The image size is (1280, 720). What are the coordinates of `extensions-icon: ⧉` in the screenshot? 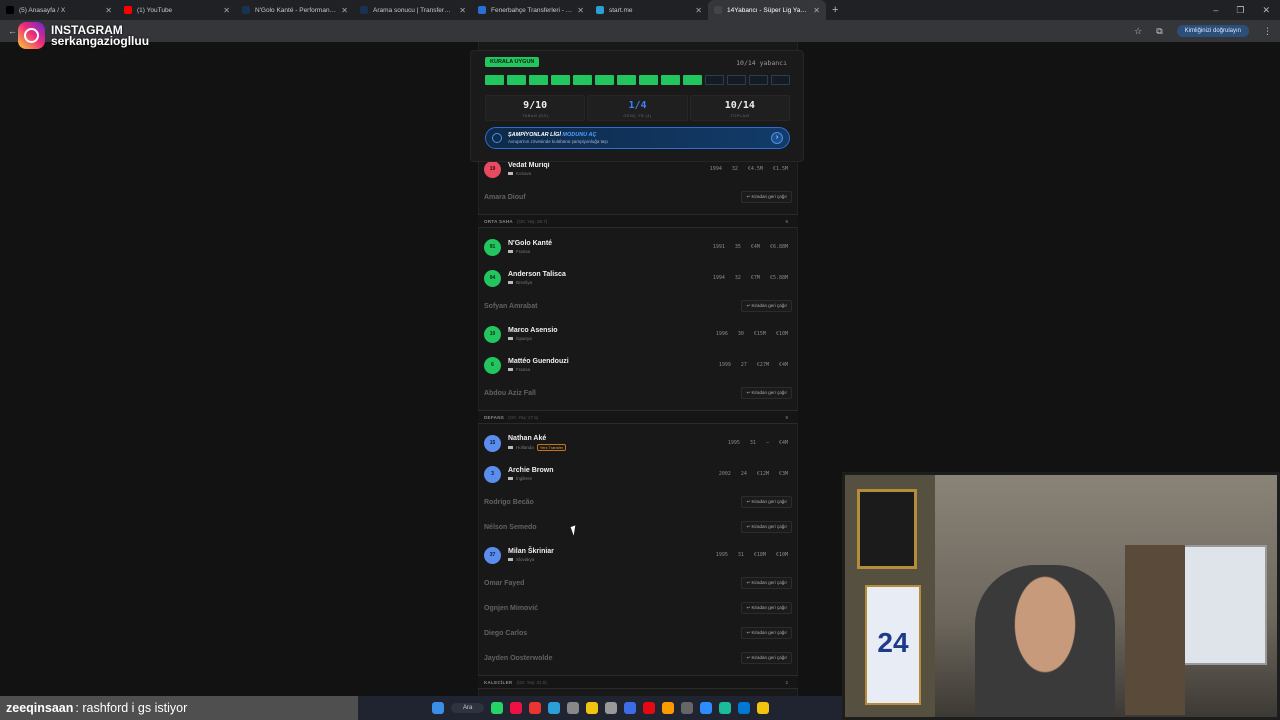 It's located at (1159, 31).